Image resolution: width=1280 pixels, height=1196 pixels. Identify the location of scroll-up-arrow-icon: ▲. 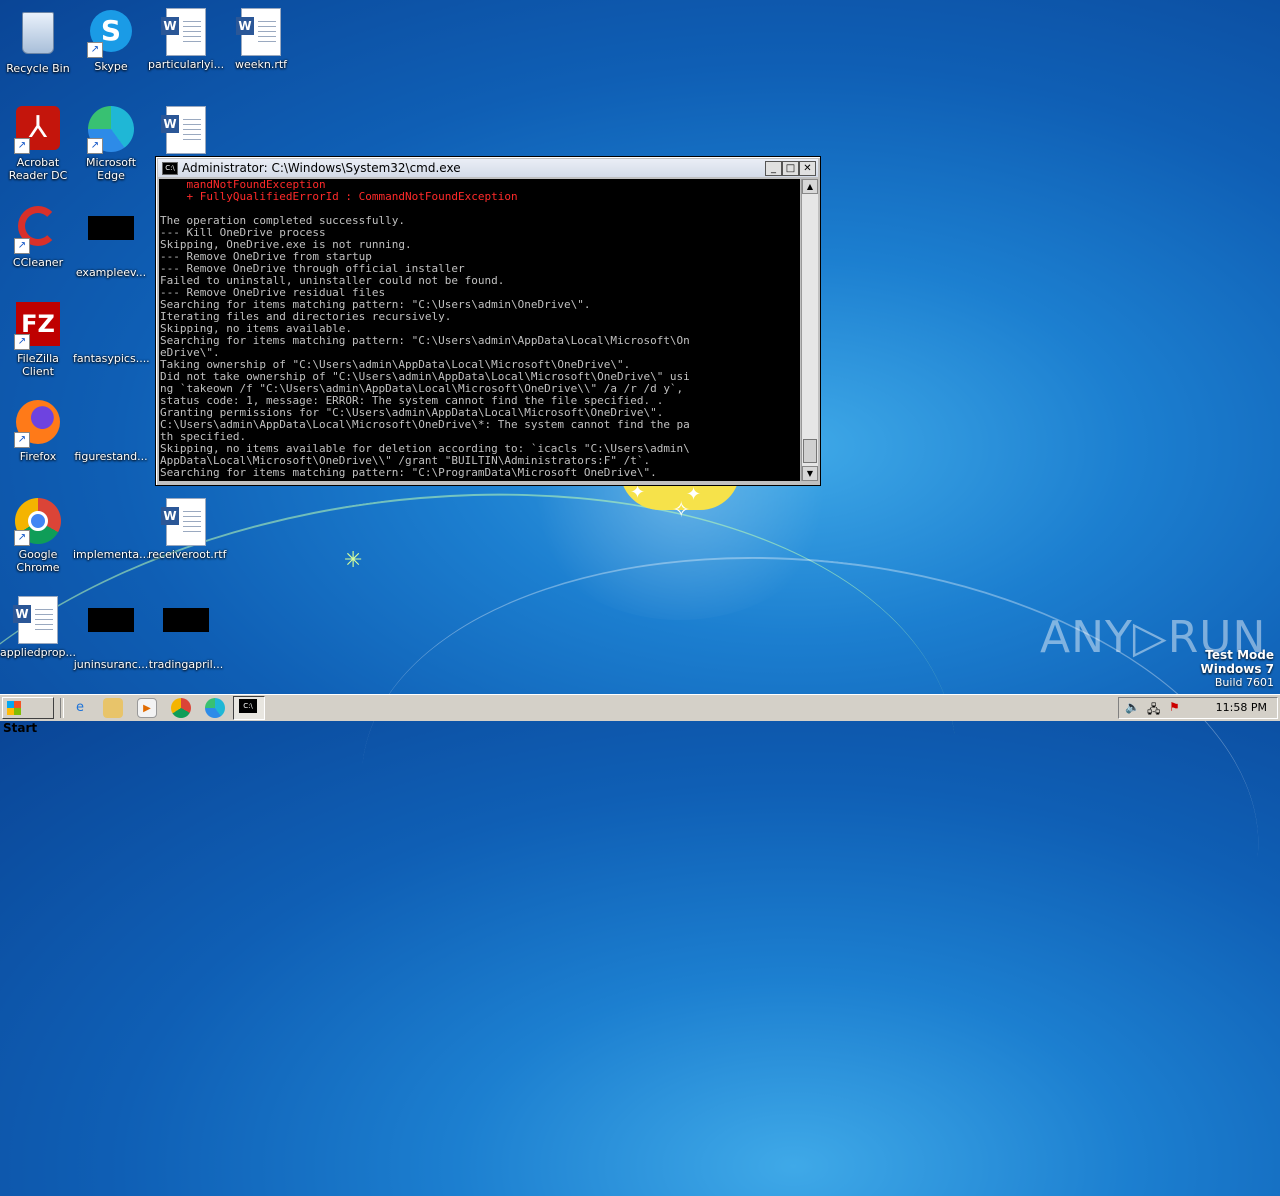
(810, 186).